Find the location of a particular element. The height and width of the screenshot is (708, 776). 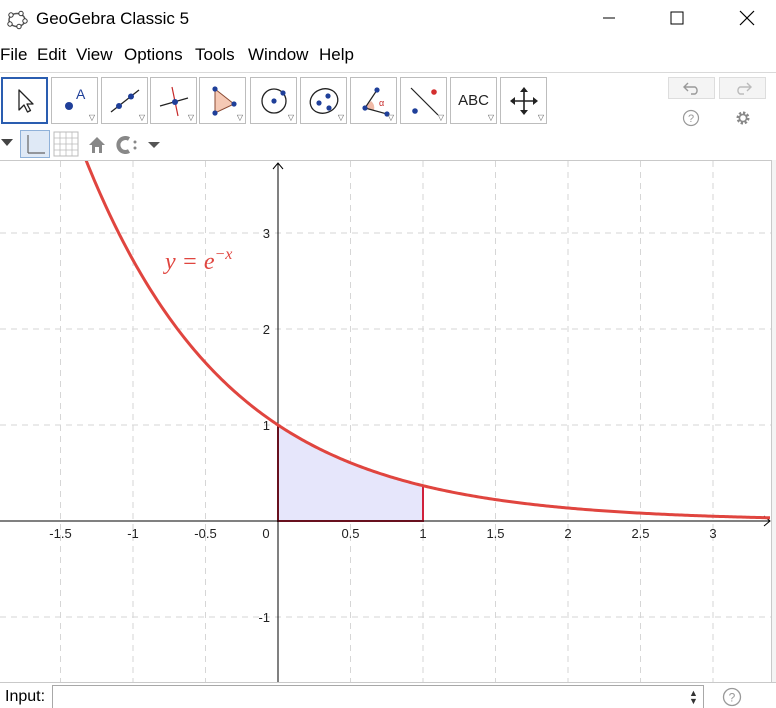

x-tick-label: -0.5 is located at coordinates (205, 533).